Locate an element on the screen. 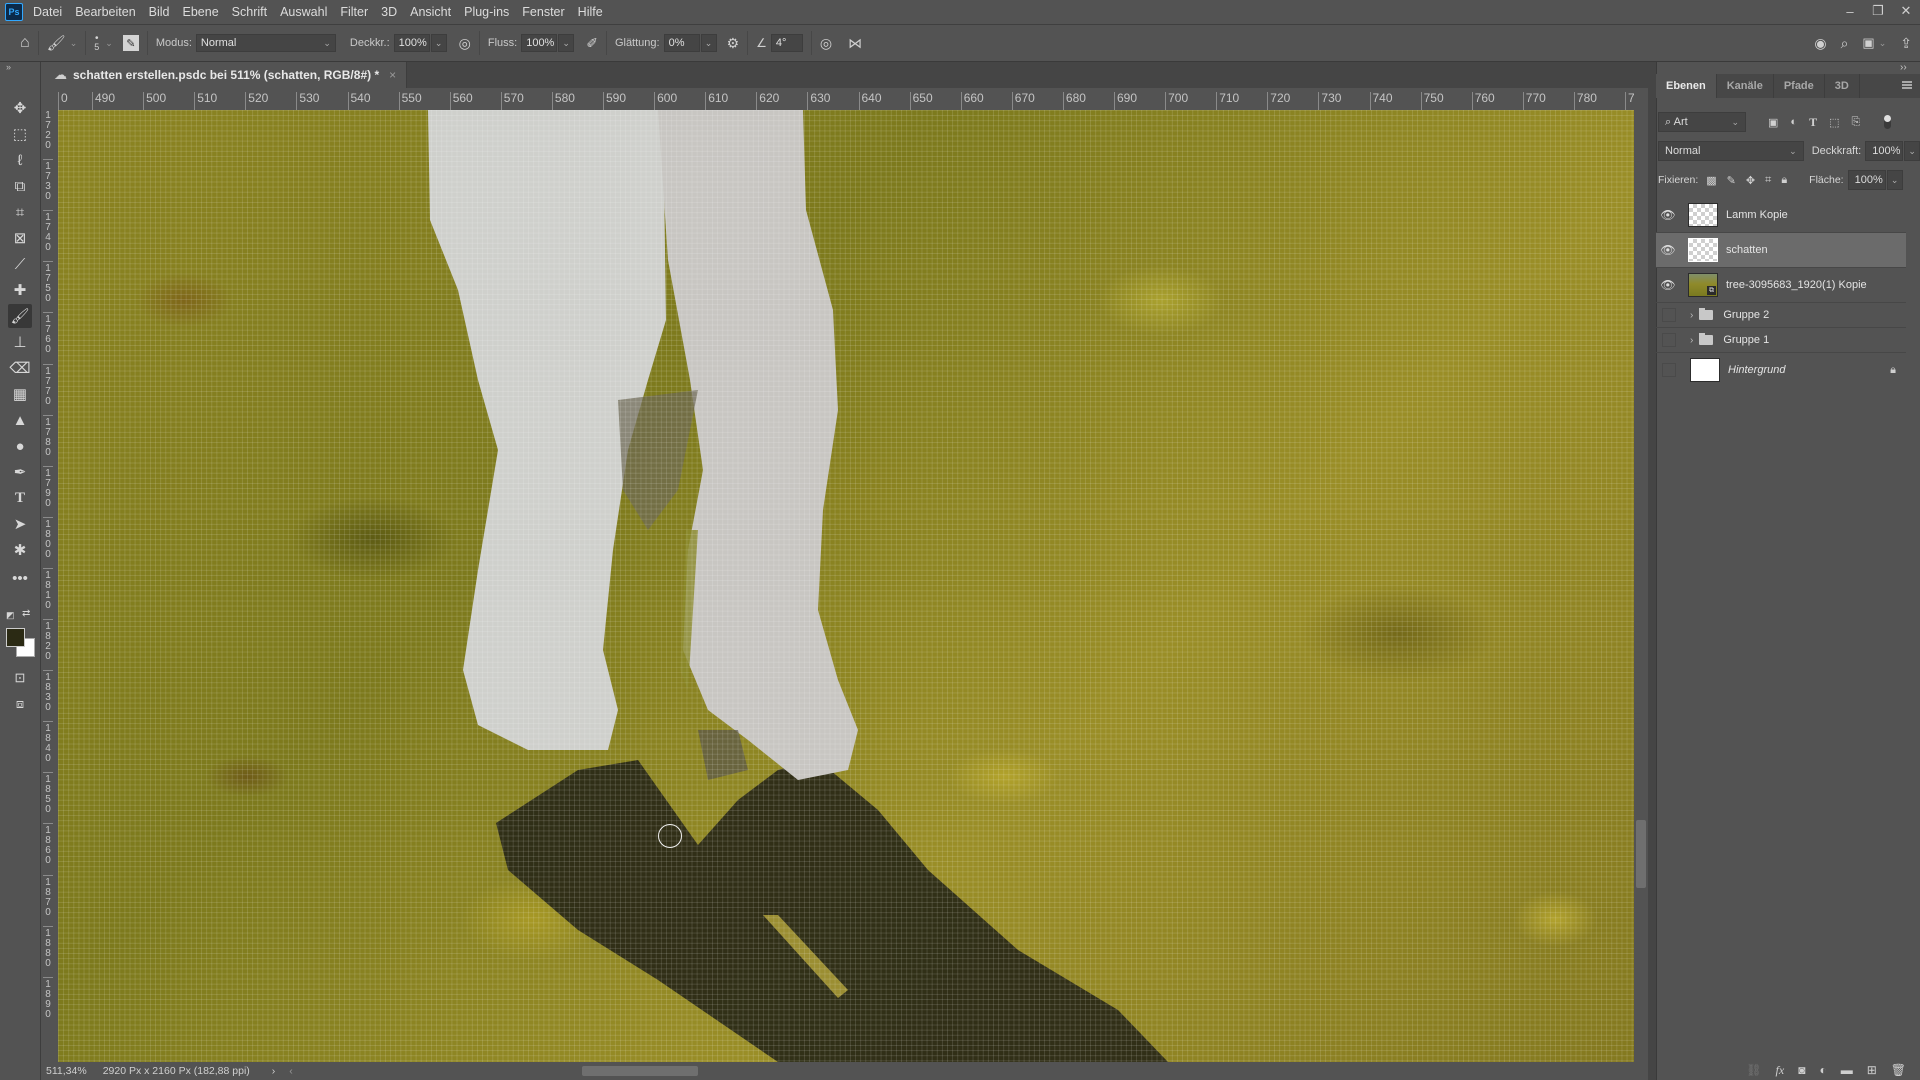 The width and height of the screenshot is (1920, 1080). fill-input: 100% is located at coordinates (1866, 180).